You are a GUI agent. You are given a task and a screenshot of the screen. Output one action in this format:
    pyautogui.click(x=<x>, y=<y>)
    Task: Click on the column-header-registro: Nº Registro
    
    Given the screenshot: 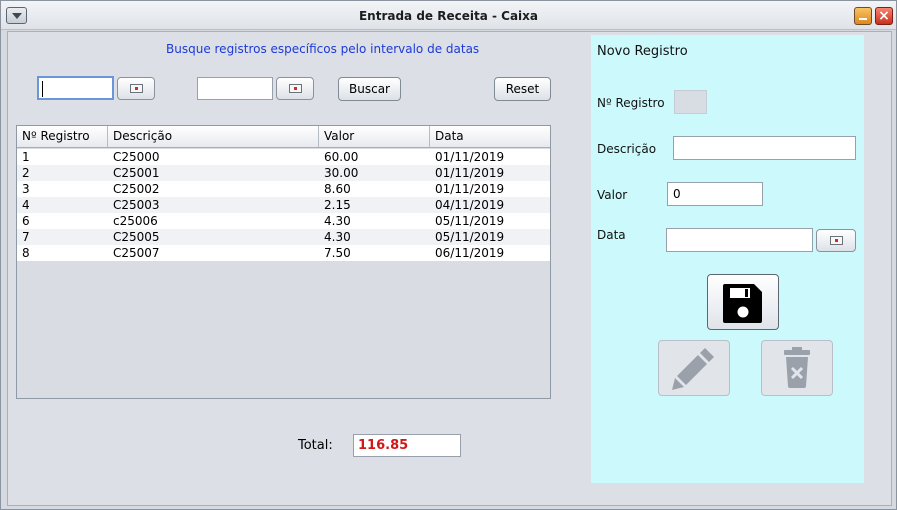 What is the action you would take?
    pyautogui.click(x=62, y=136)
    